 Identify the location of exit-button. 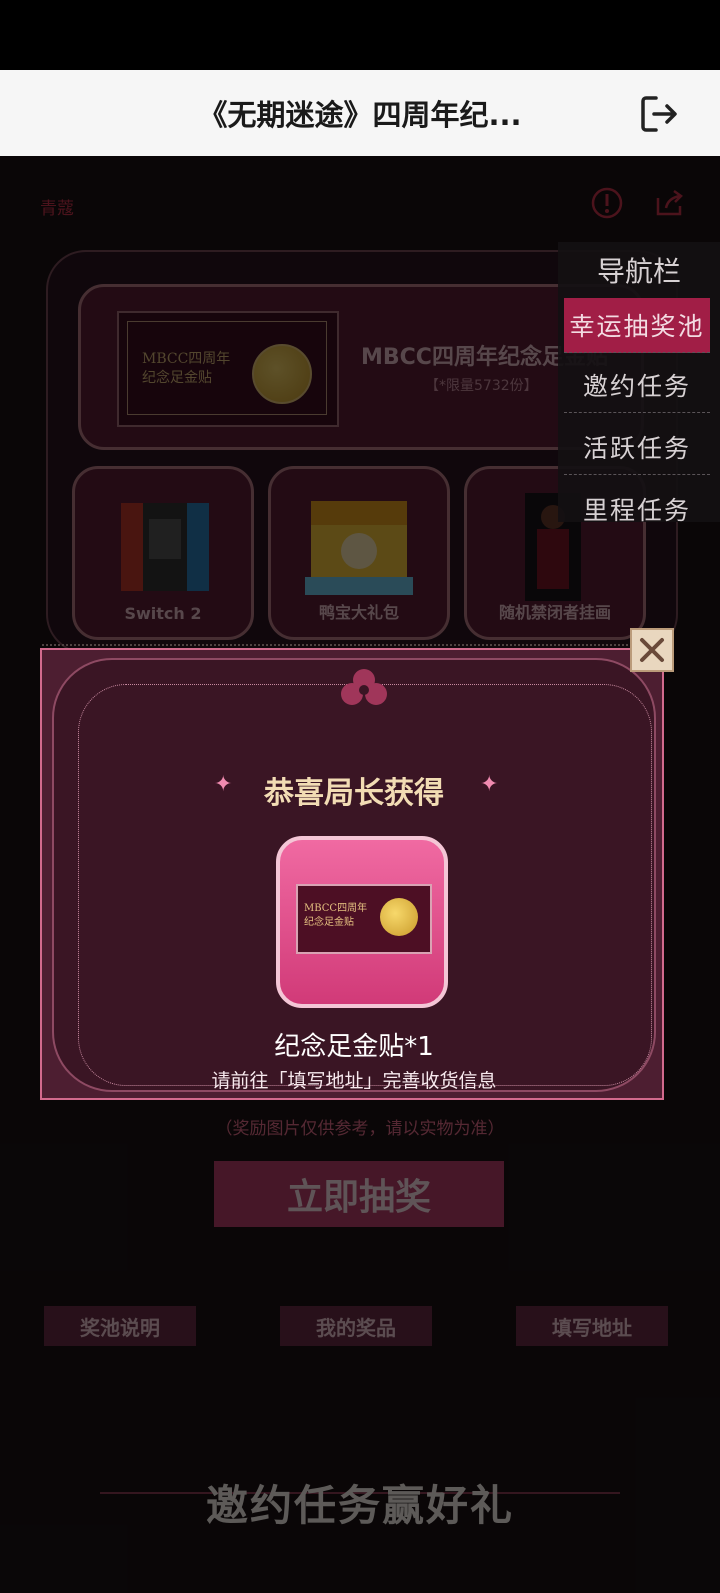
(660, 114).